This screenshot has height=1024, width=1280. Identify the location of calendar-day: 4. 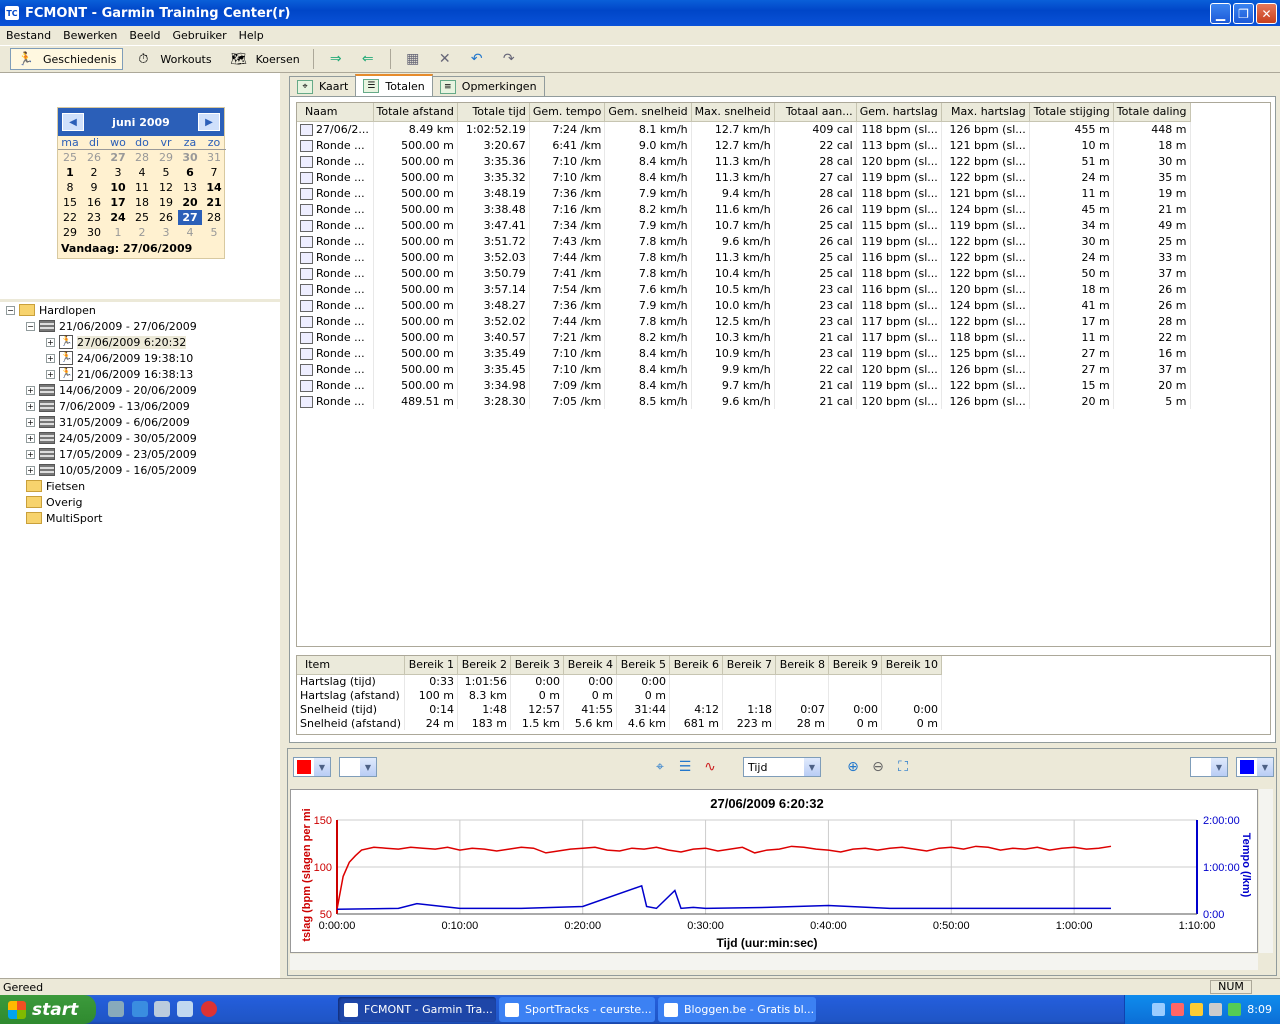
(190, 232).